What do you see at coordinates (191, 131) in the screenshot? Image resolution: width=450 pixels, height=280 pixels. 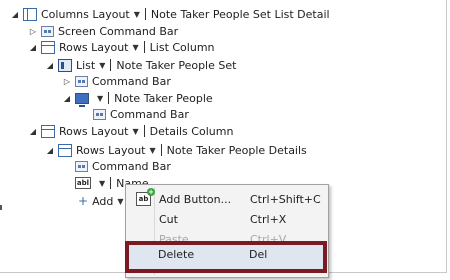 I see `item-label: Details Column` at bounding box center [191, 131].